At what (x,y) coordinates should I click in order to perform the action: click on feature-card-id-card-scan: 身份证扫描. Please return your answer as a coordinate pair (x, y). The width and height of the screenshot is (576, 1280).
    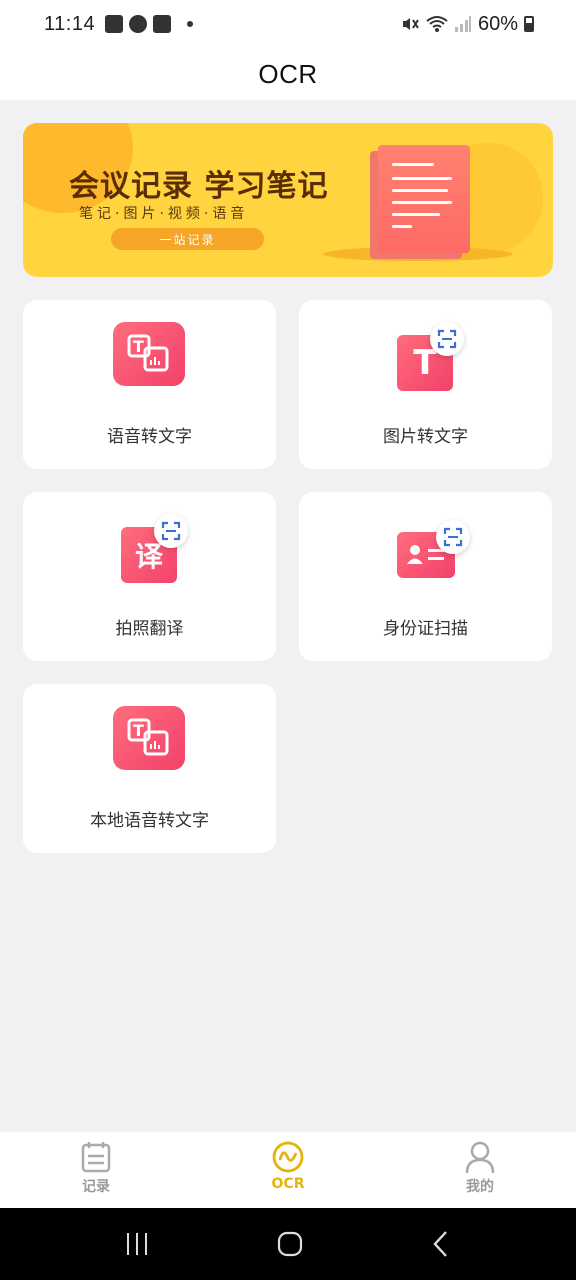
    Looking at the image, I should click on (425, 576).